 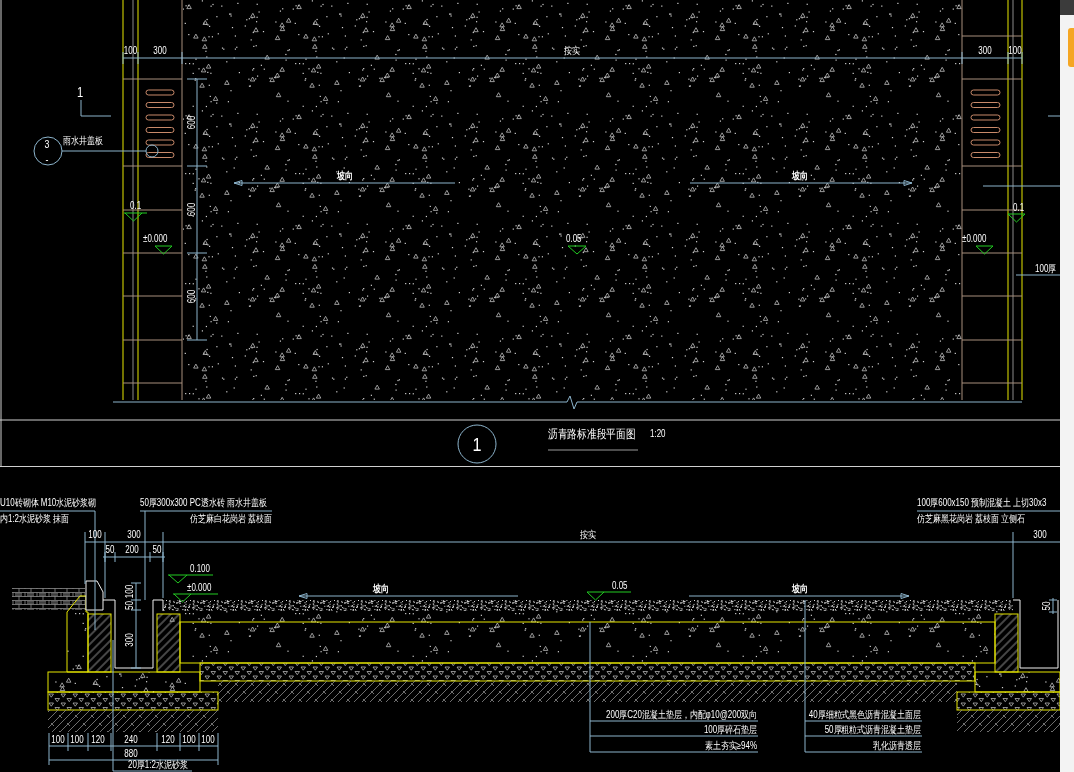 What do you see at coordinates (1046, 269) in the screenshot?
I see `note-text: 100厚` at bounding box center [1046, 269].